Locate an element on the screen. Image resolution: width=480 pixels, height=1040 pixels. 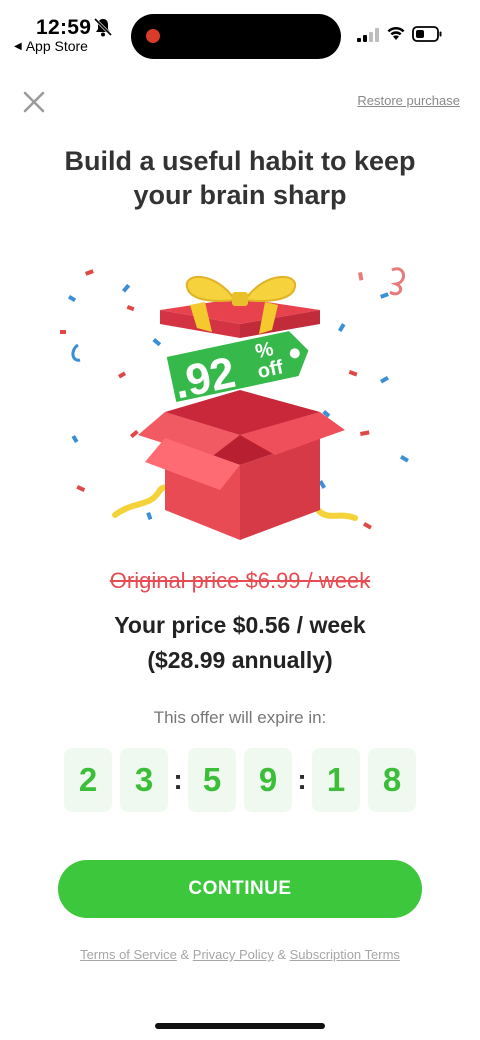
privacy-policy-link: Privacy Policy is located at coordinates (233, 954).